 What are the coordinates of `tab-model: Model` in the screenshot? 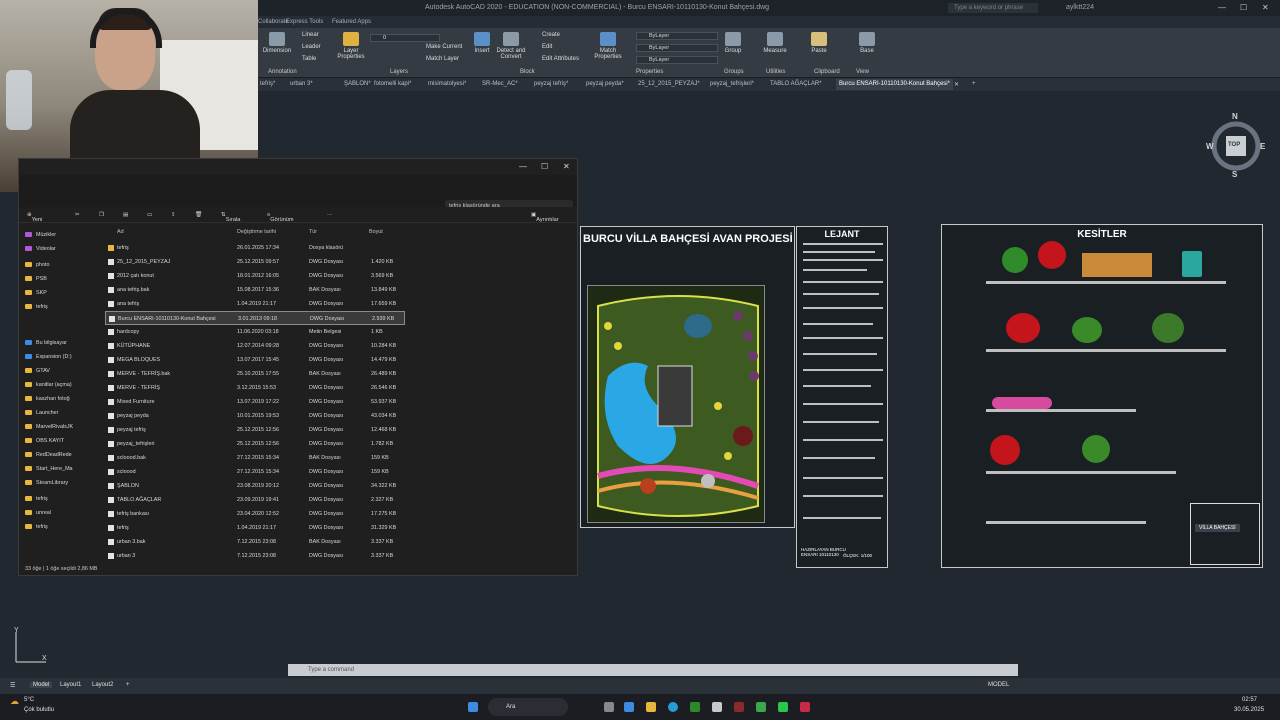 It's located at (41, 685).